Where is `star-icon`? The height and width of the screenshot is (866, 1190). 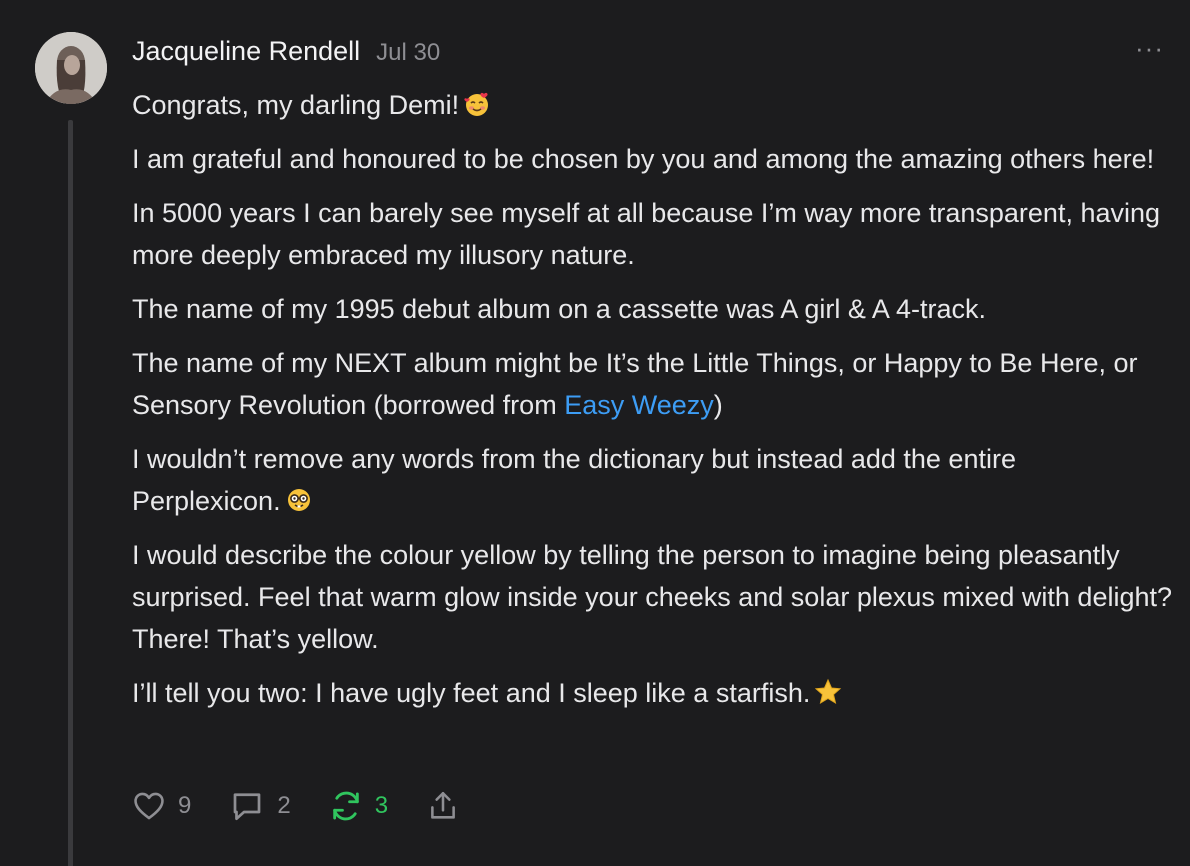 star-icon is located at coordinates (828, 691).